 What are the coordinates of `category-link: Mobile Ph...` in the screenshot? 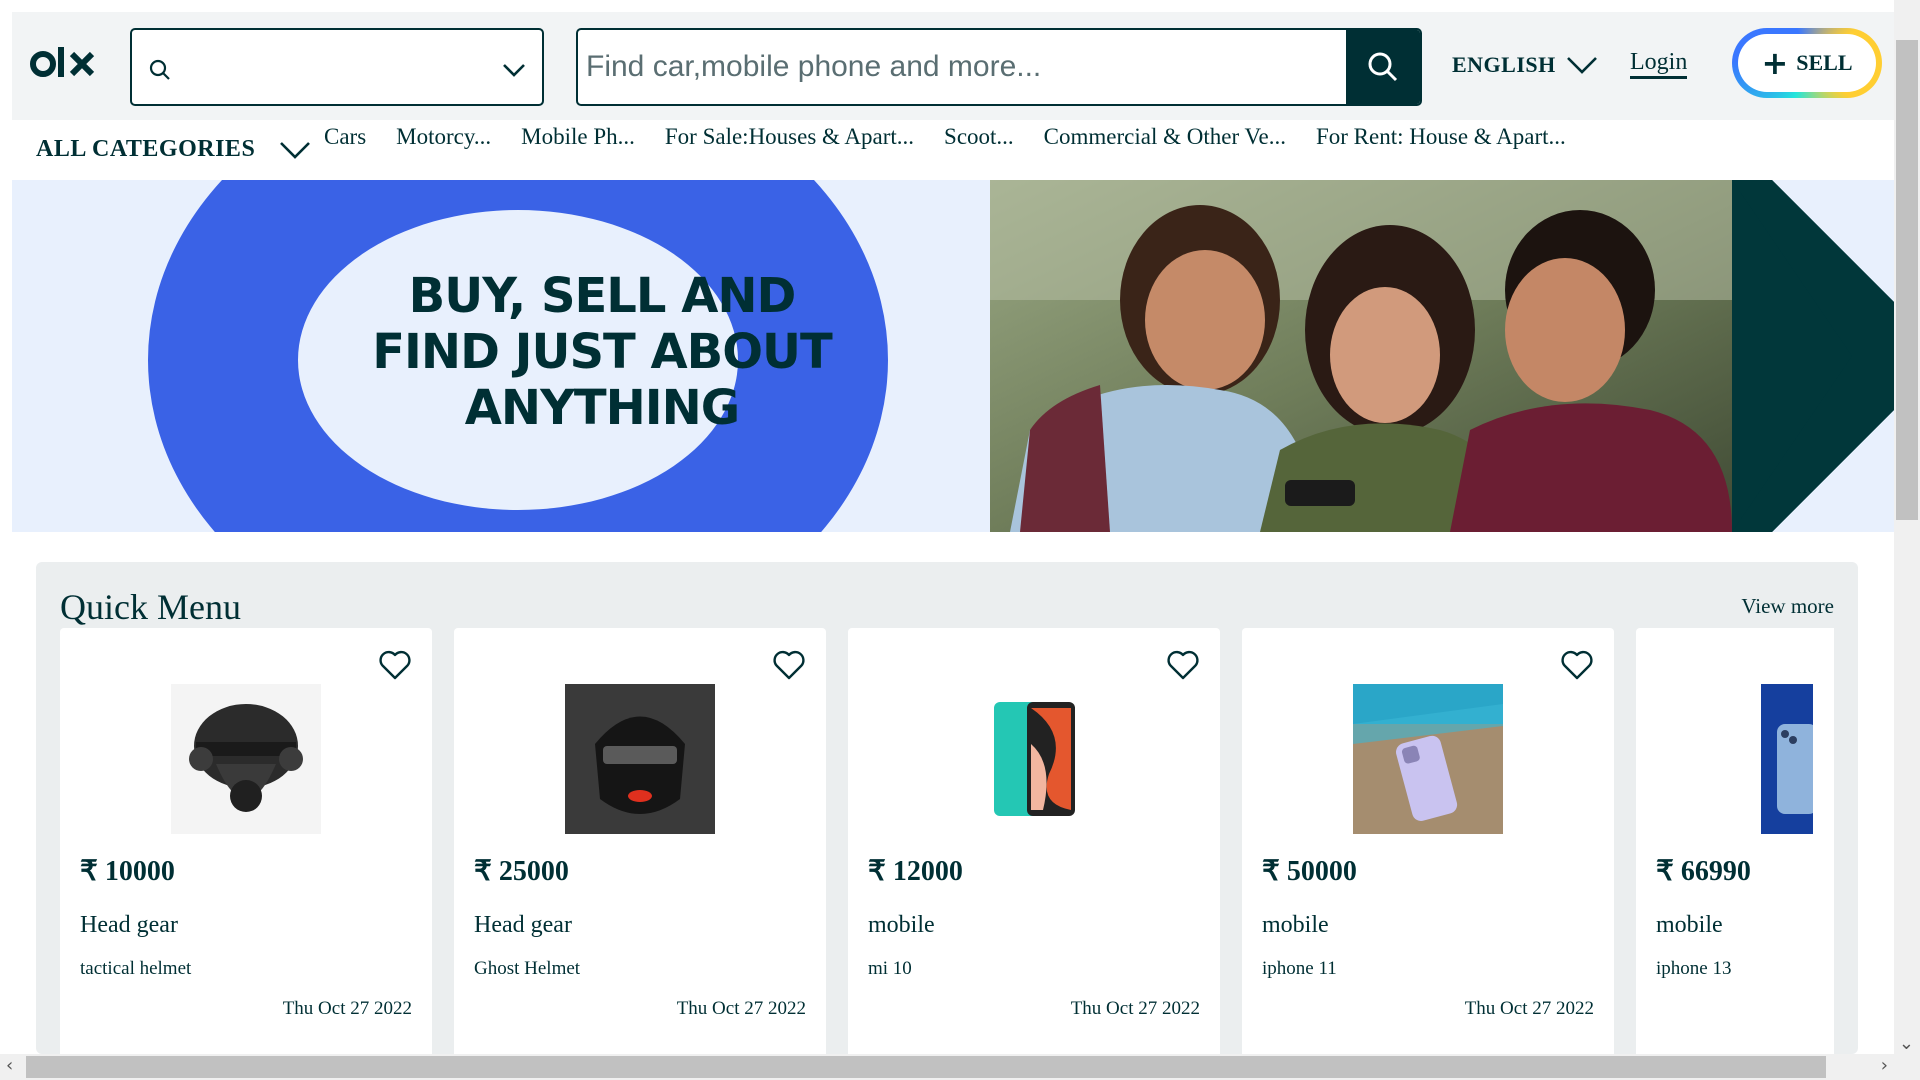 It's located at (578, 137).